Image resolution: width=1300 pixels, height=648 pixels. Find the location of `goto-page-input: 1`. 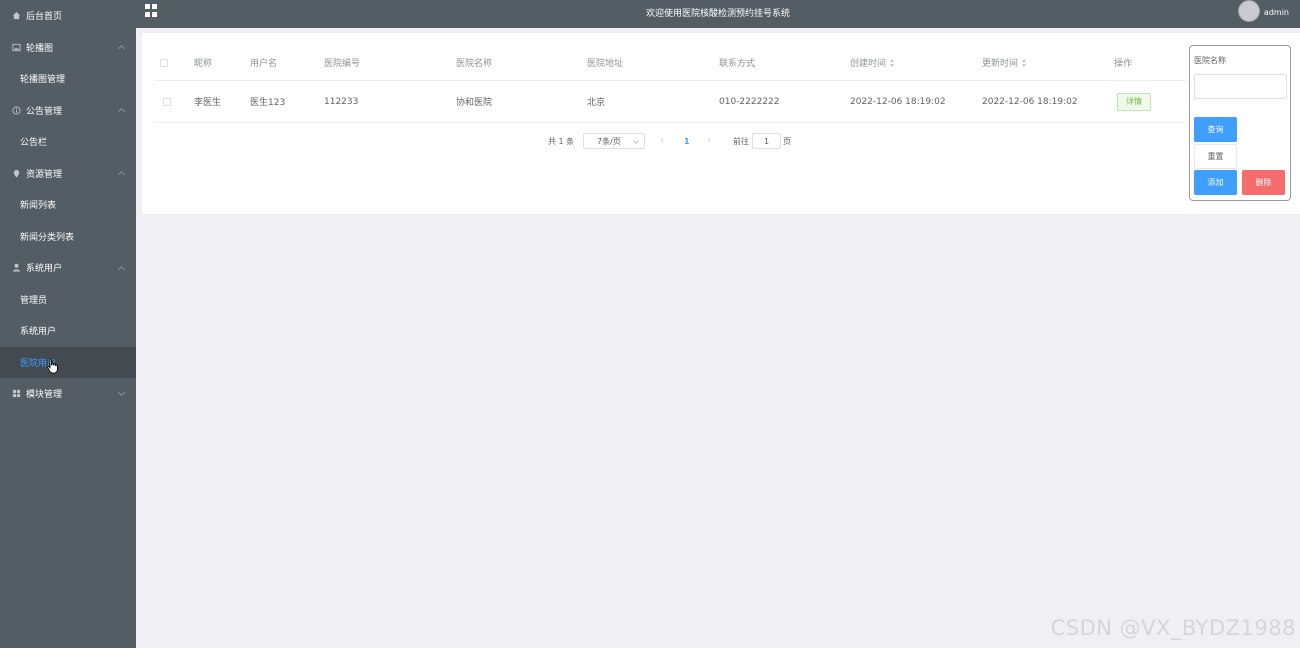

goto-page-input: 1 is located at coordinates (766, 141).